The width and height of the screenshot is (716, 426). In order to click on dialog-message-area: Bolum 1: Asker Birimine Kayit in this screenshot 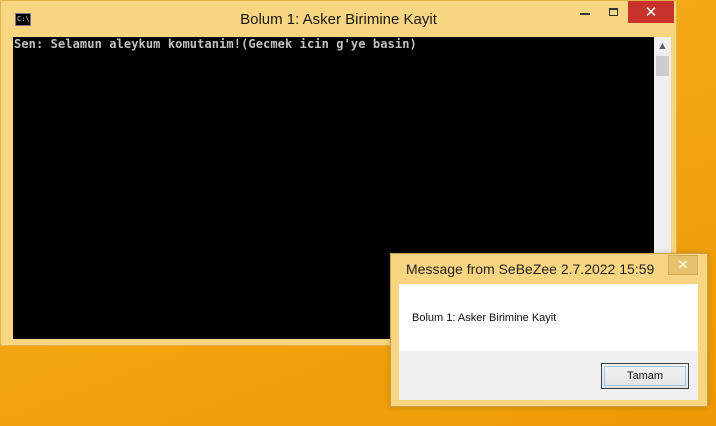, I will do `click(548, 317)`.